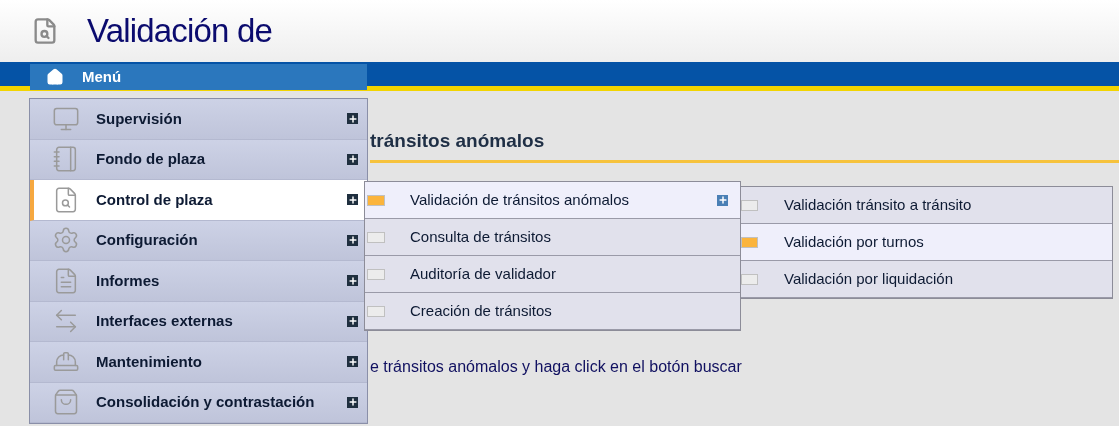 This screenshot has width=1119, height=426. I want to click on menu-button: Menú, so click(198, 77).